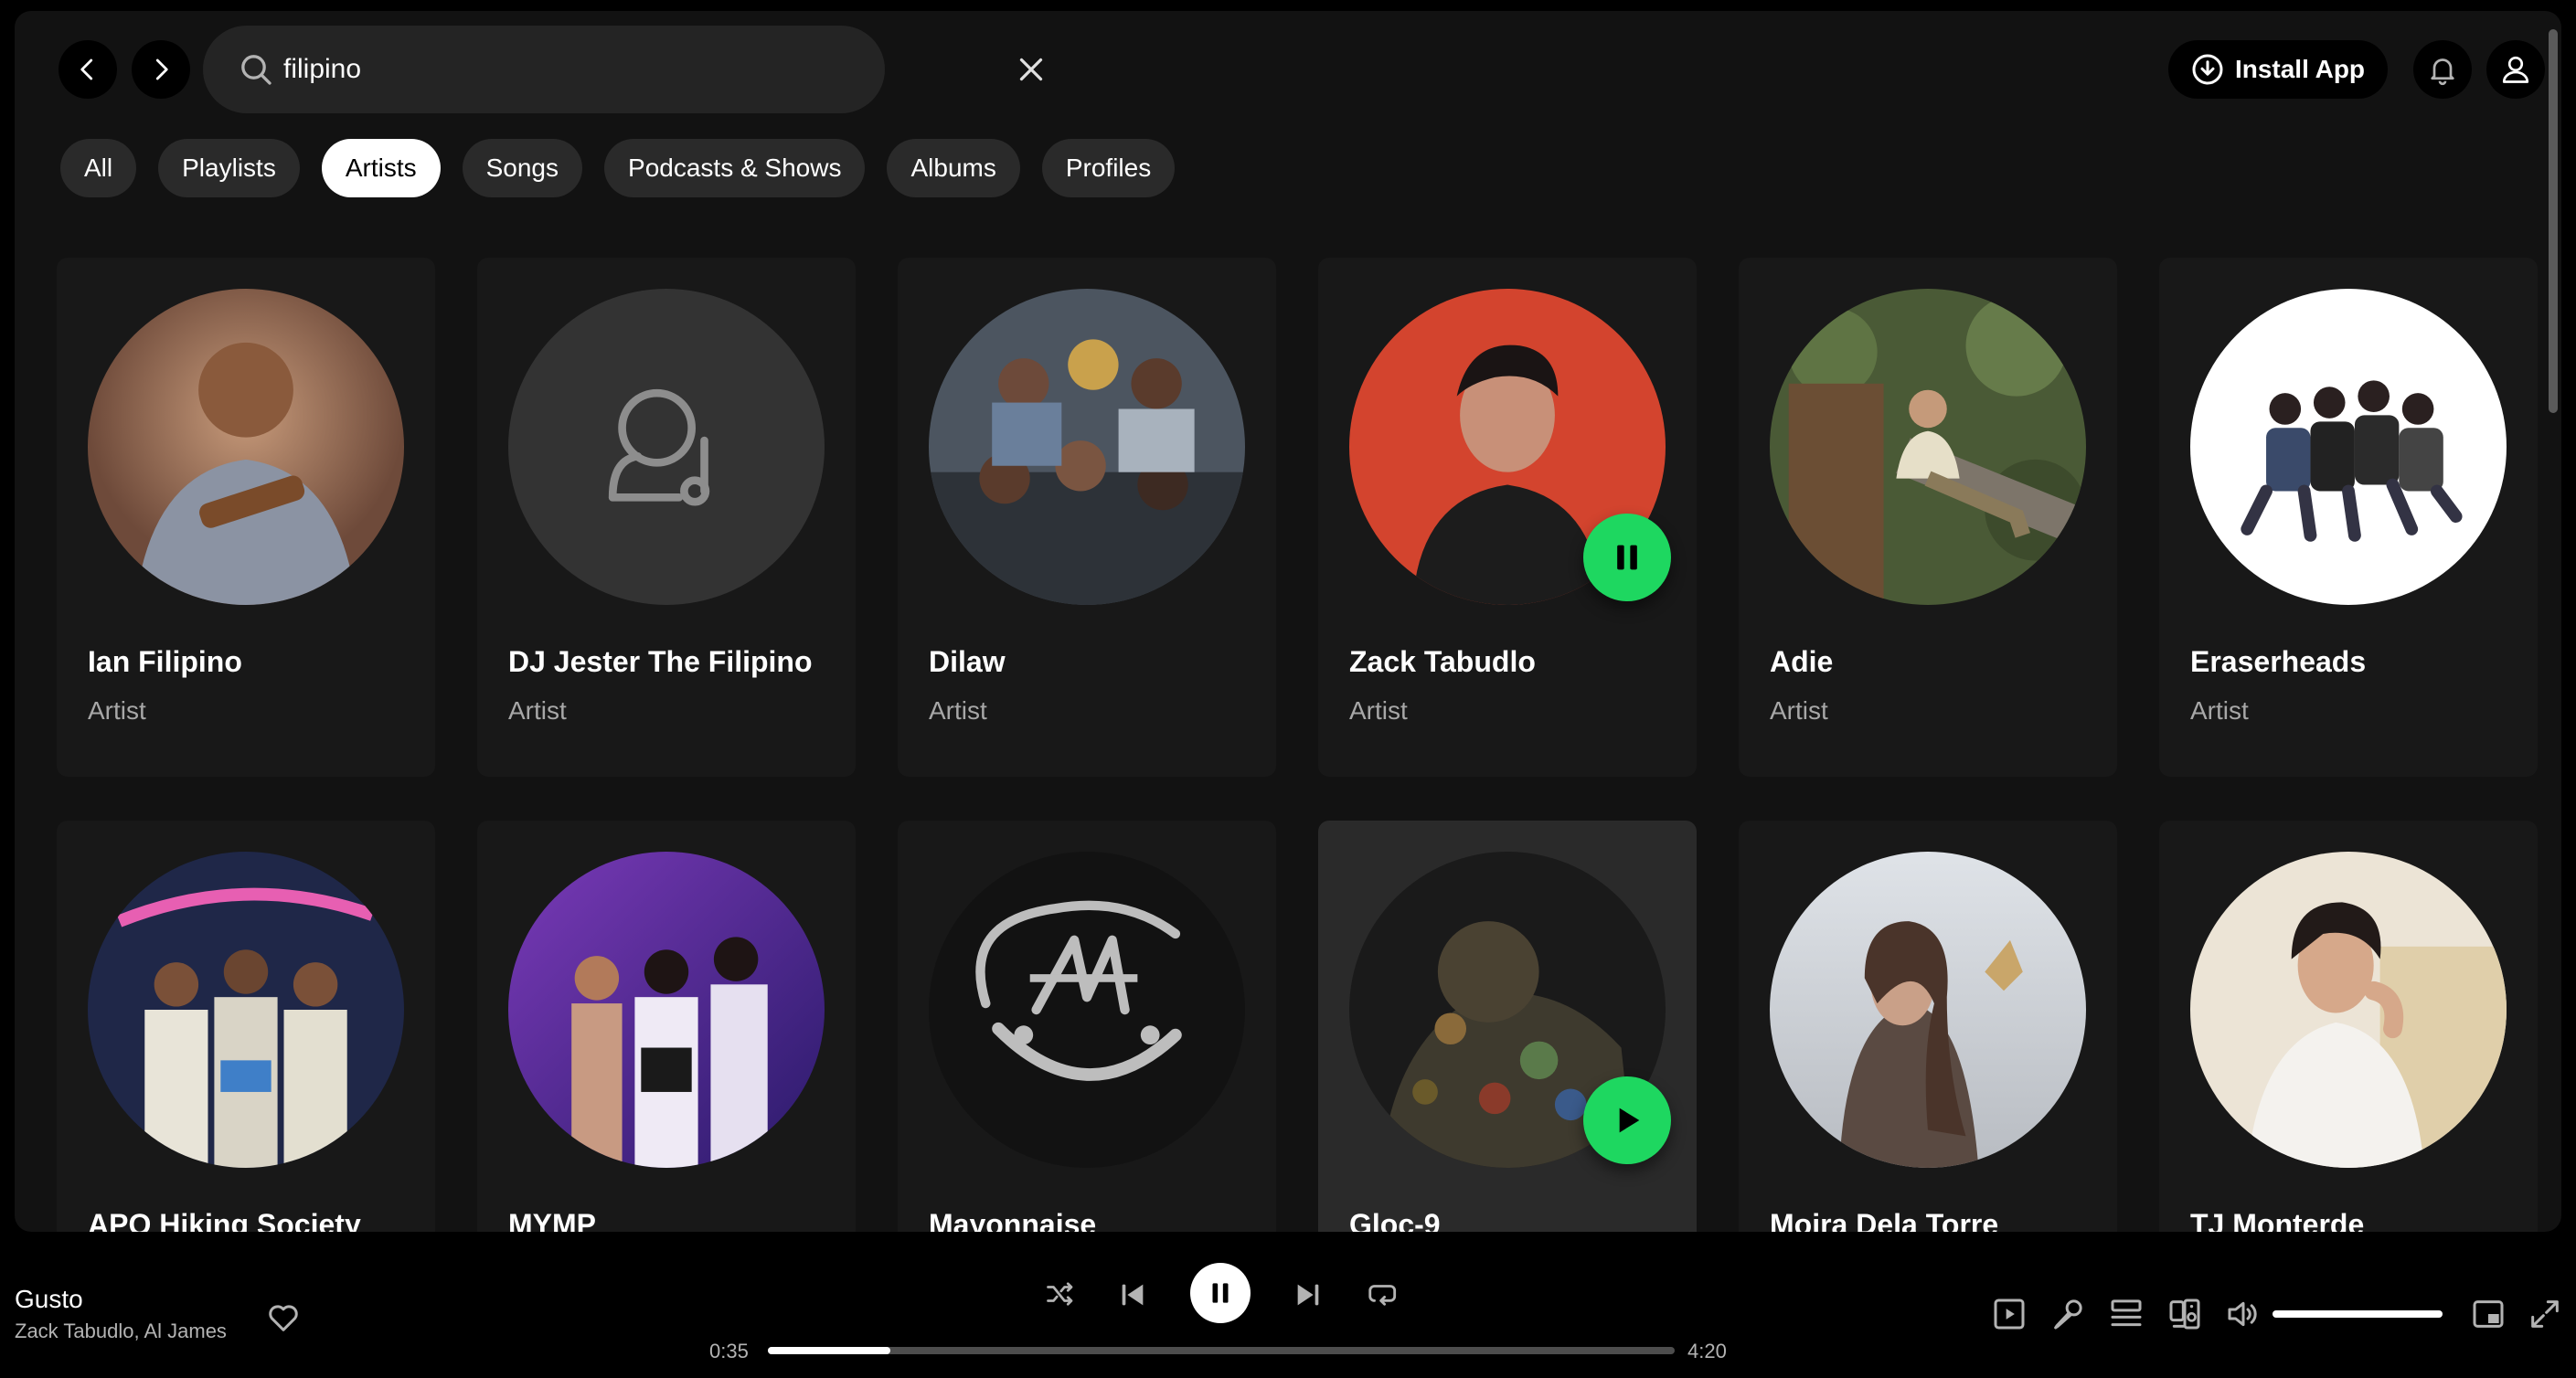 The width and height of the screenshot is (2576, 1378). Describe the element at coordinates (1108, 168) in the screenshot. I see `filter-profiles: Profiles` at that location.